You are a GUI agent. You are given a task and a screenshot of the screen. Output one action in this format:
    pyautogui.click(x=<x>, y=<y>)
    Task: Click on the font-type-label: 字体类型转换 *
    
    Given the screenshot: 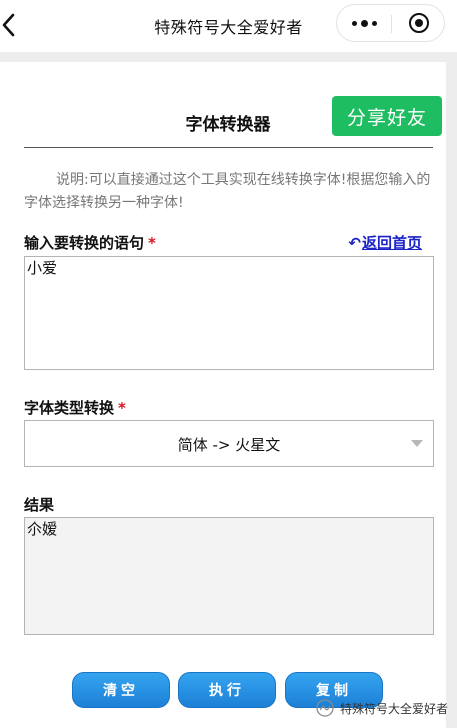 What is the action you would take?
    pyautogui.click(x=75, y=407)
    